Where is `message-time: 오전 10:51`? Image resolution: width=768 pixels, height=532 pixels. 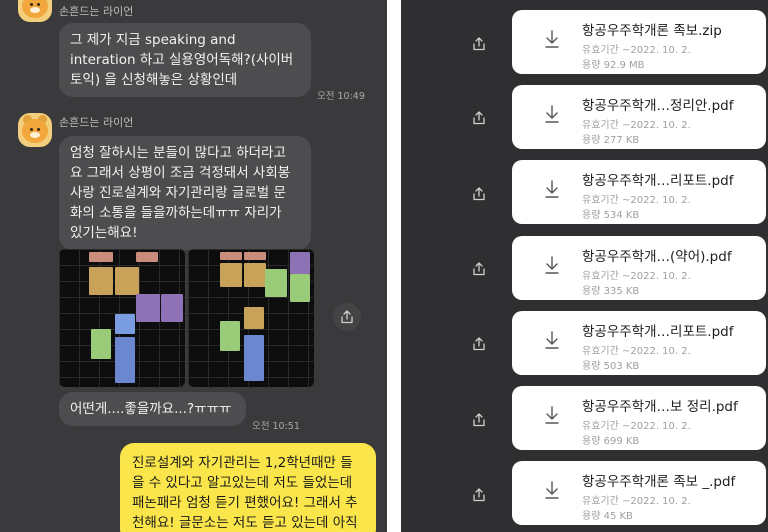 message-time: 오전 10:51 is located at coordinates (276, 426).